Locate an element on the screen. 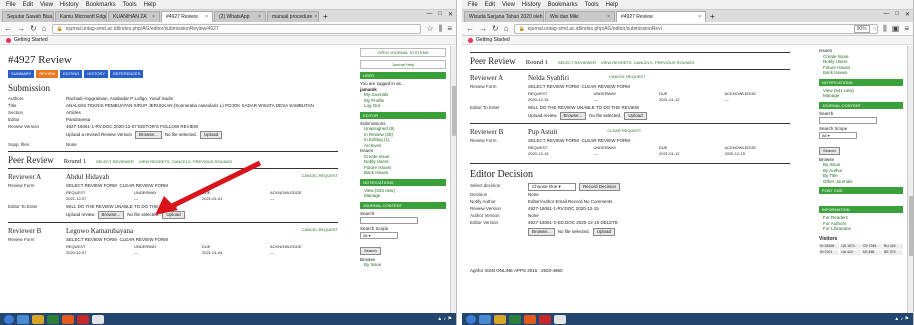 This screenshot has width=914, height=325. view-regrets-link: VIEW REGRETS, CANCELS, PREVIOUS ROUNDS is located at coordinates (647, 62).